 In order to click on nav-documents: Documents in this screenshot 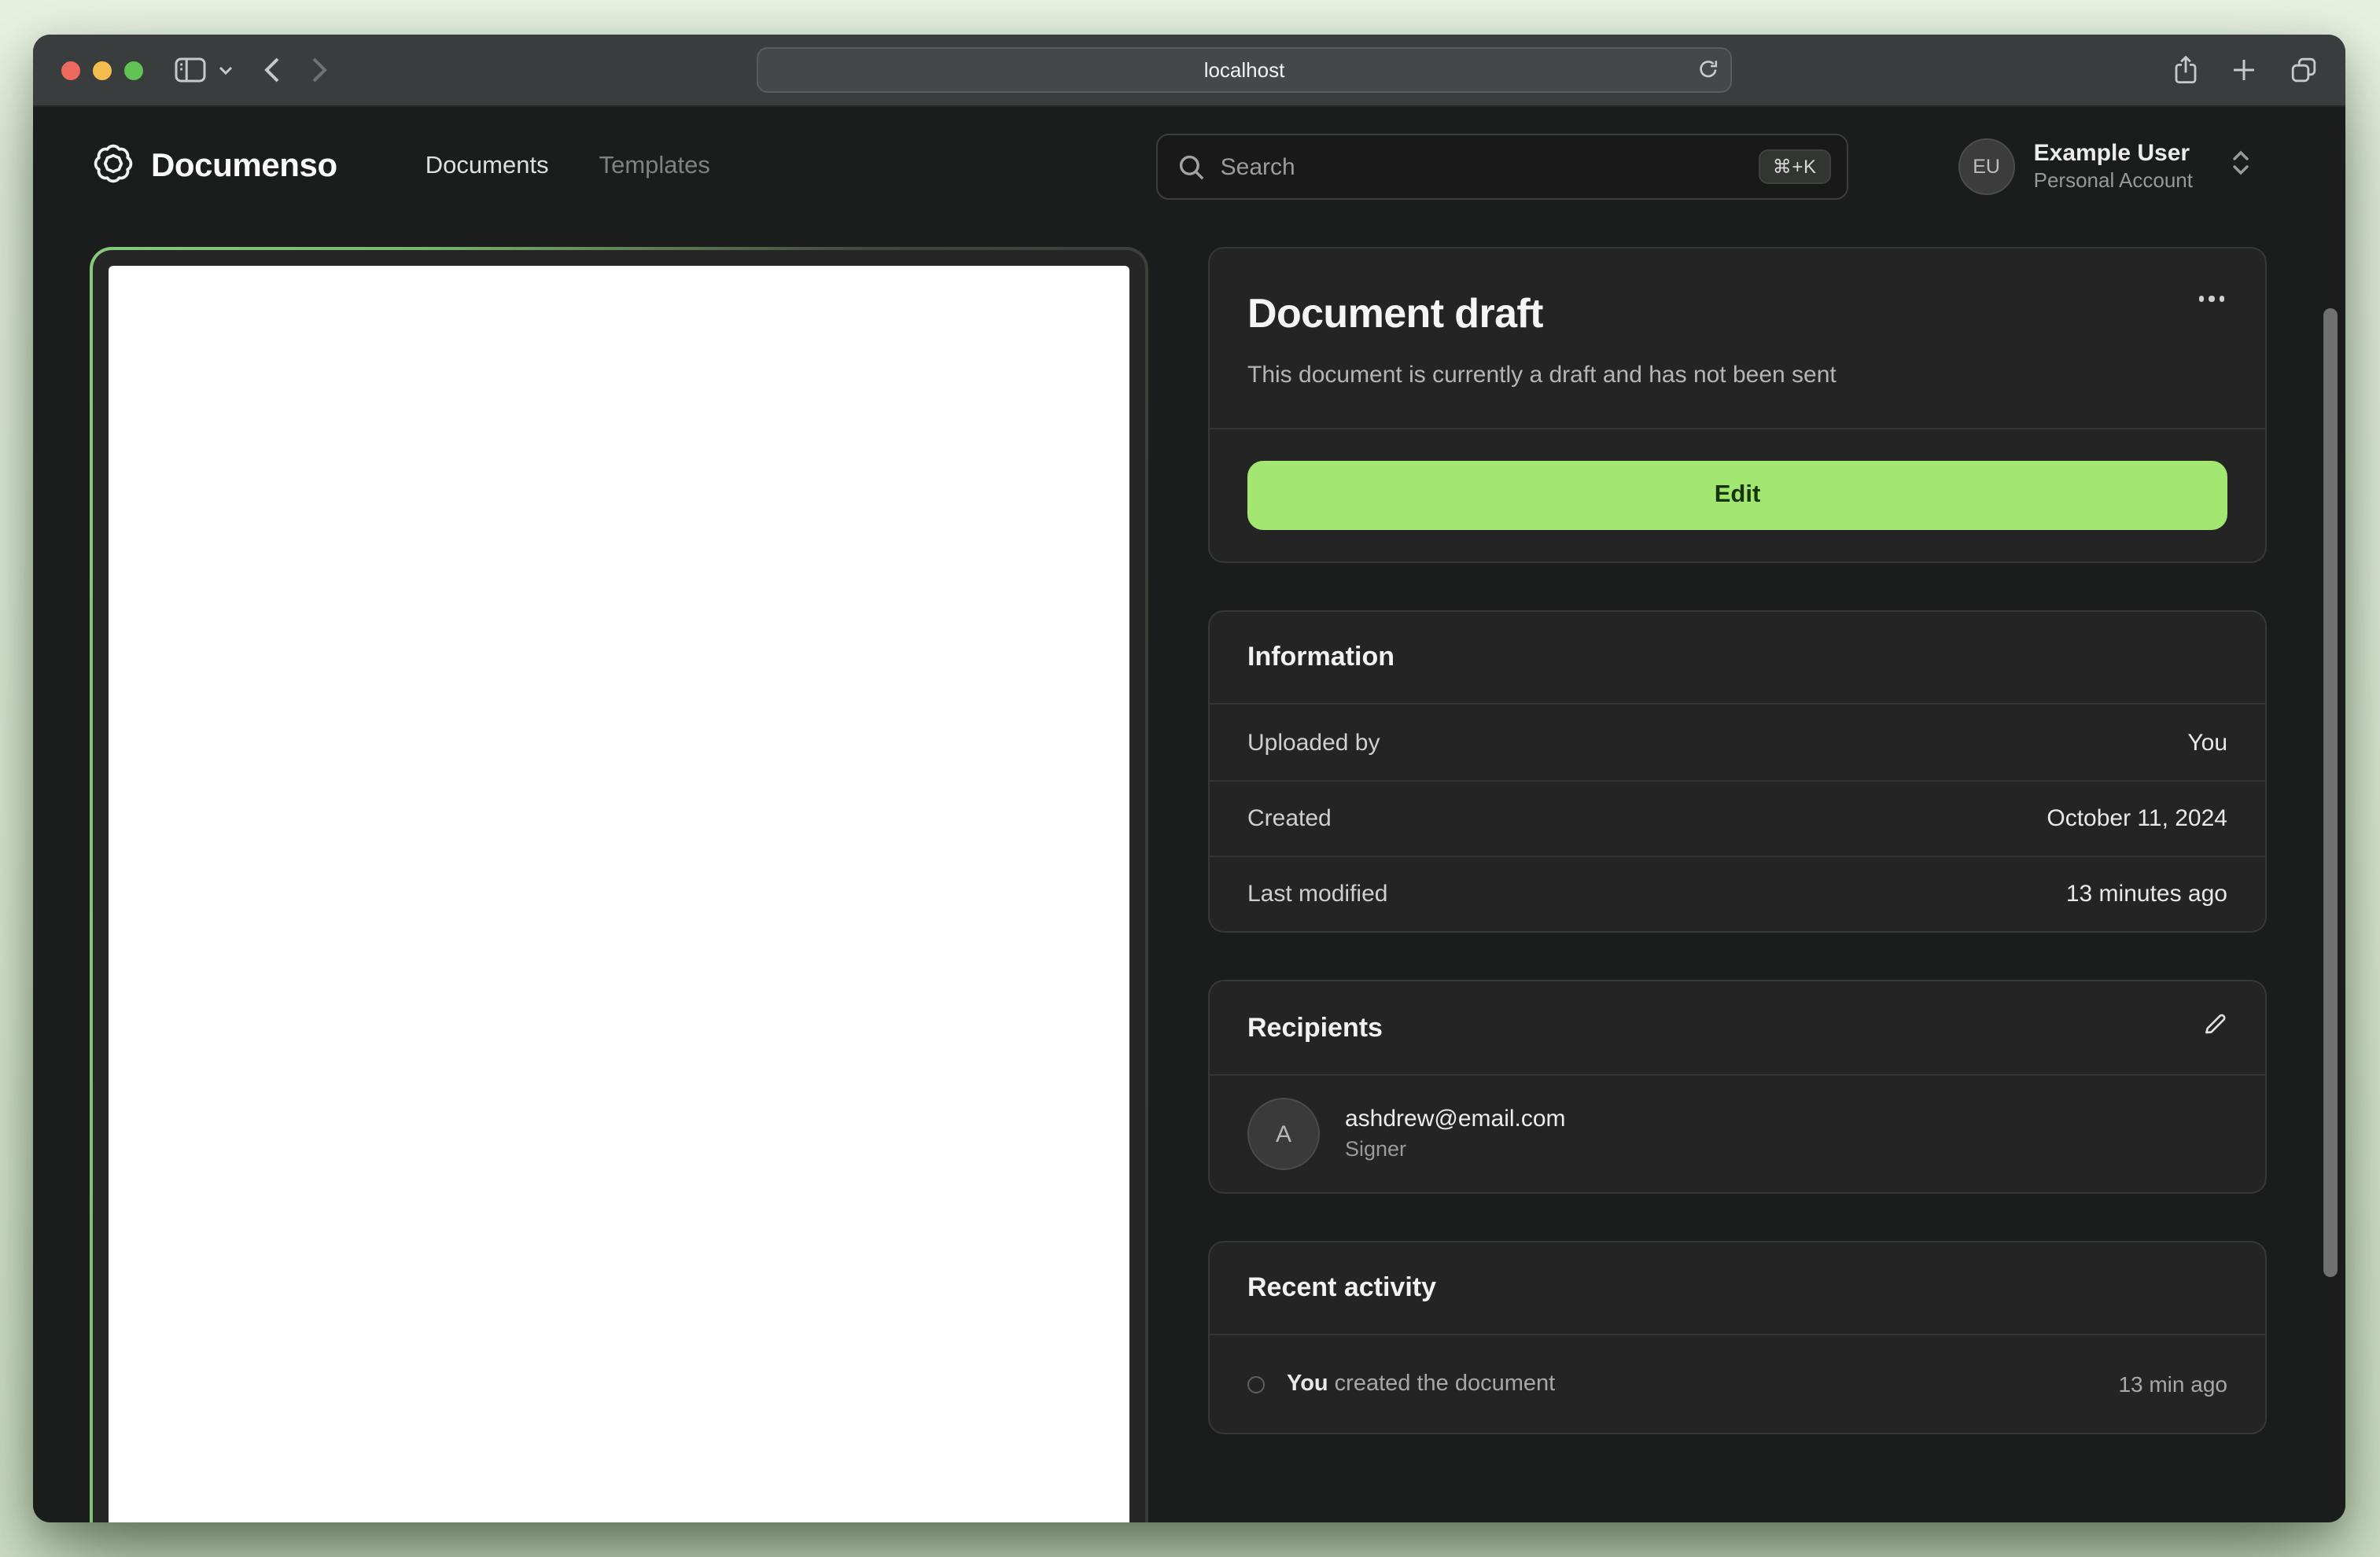, I will do `click(487, 167)`.